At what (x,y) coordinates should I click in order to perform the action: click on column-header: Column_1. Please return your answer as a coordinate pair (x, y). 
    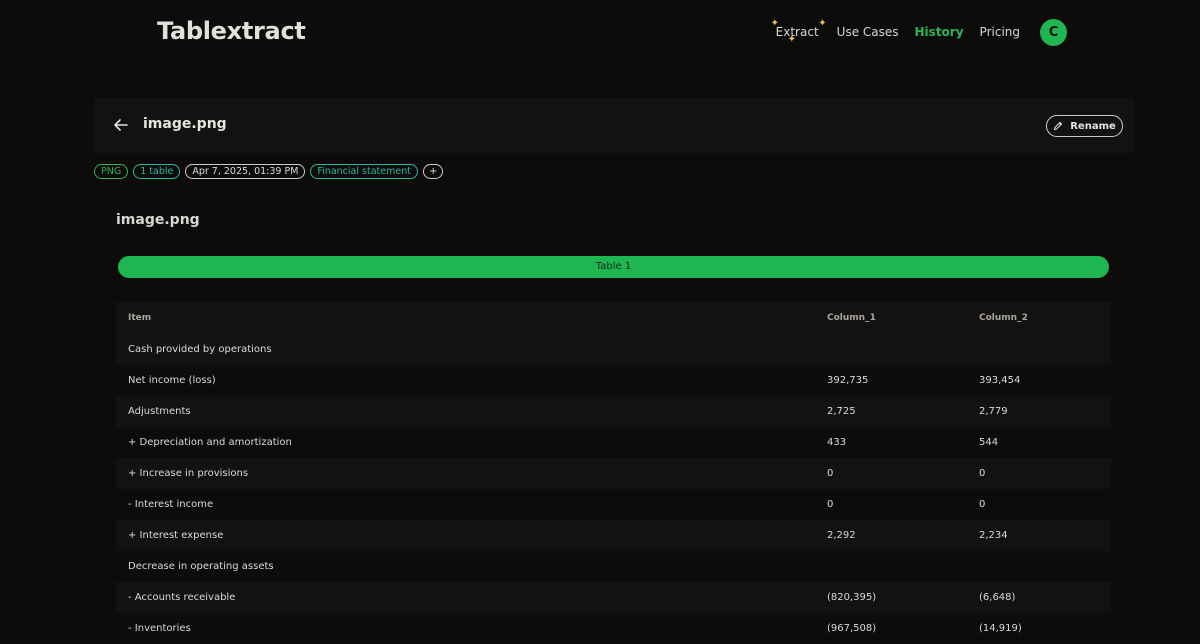
    Looking at the image, I should click on (892, 318).